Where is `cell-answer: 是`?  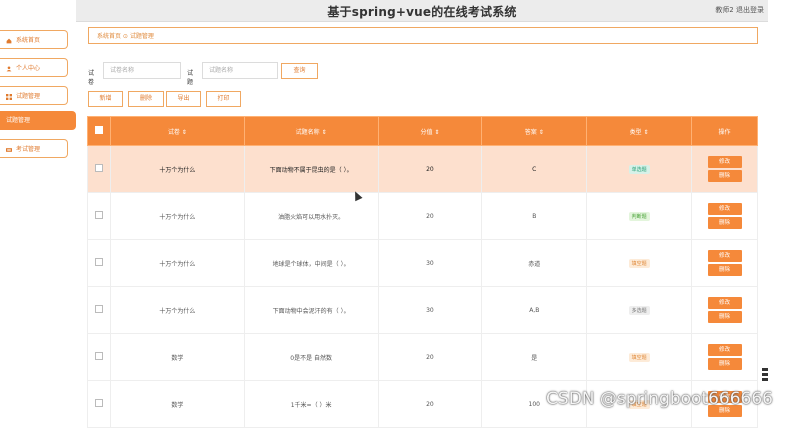 cell-answer: 是 is located at coordinates (534, 357).